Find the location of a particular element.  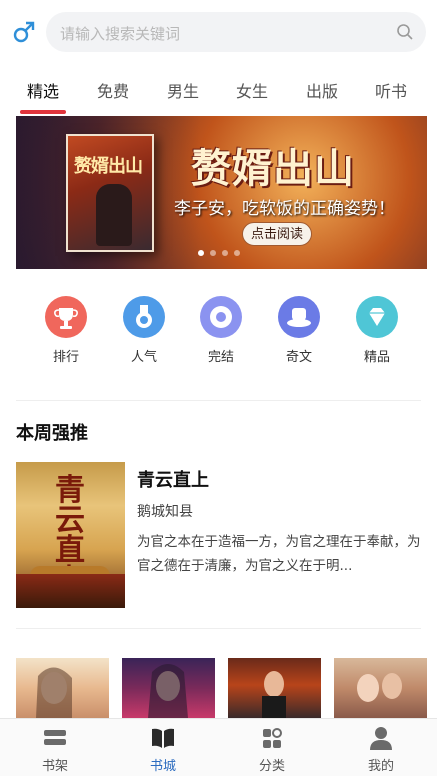

category-label: 精品 is located at coordinates (376, 357).